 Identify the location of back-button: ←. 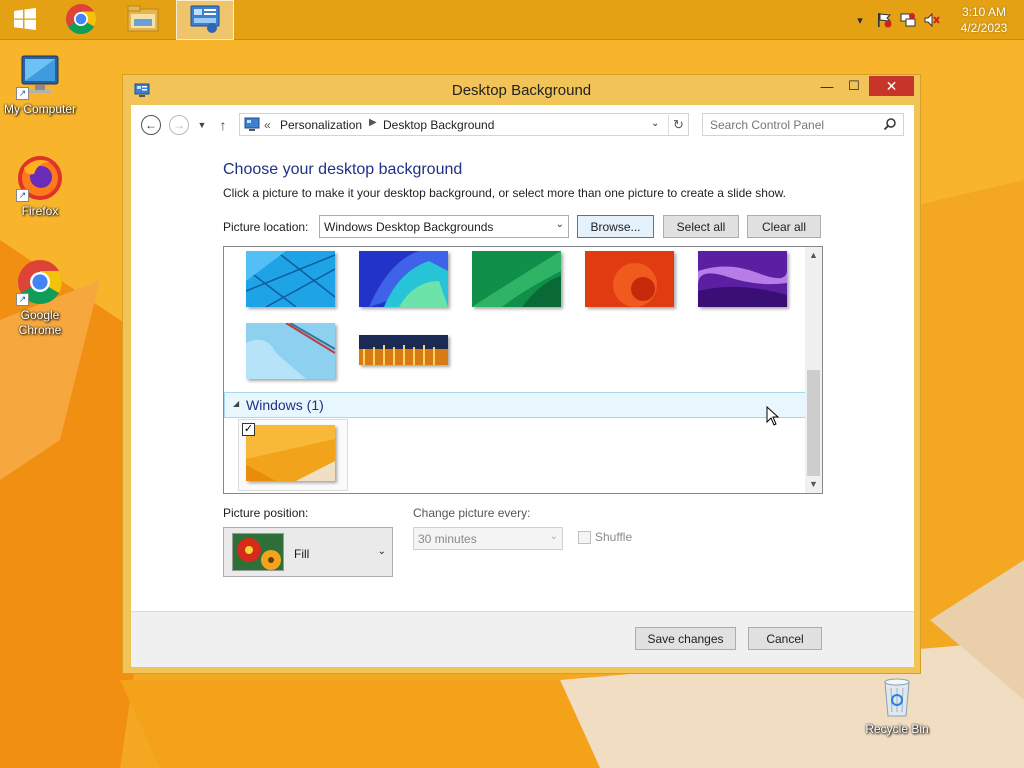
(151, 125).